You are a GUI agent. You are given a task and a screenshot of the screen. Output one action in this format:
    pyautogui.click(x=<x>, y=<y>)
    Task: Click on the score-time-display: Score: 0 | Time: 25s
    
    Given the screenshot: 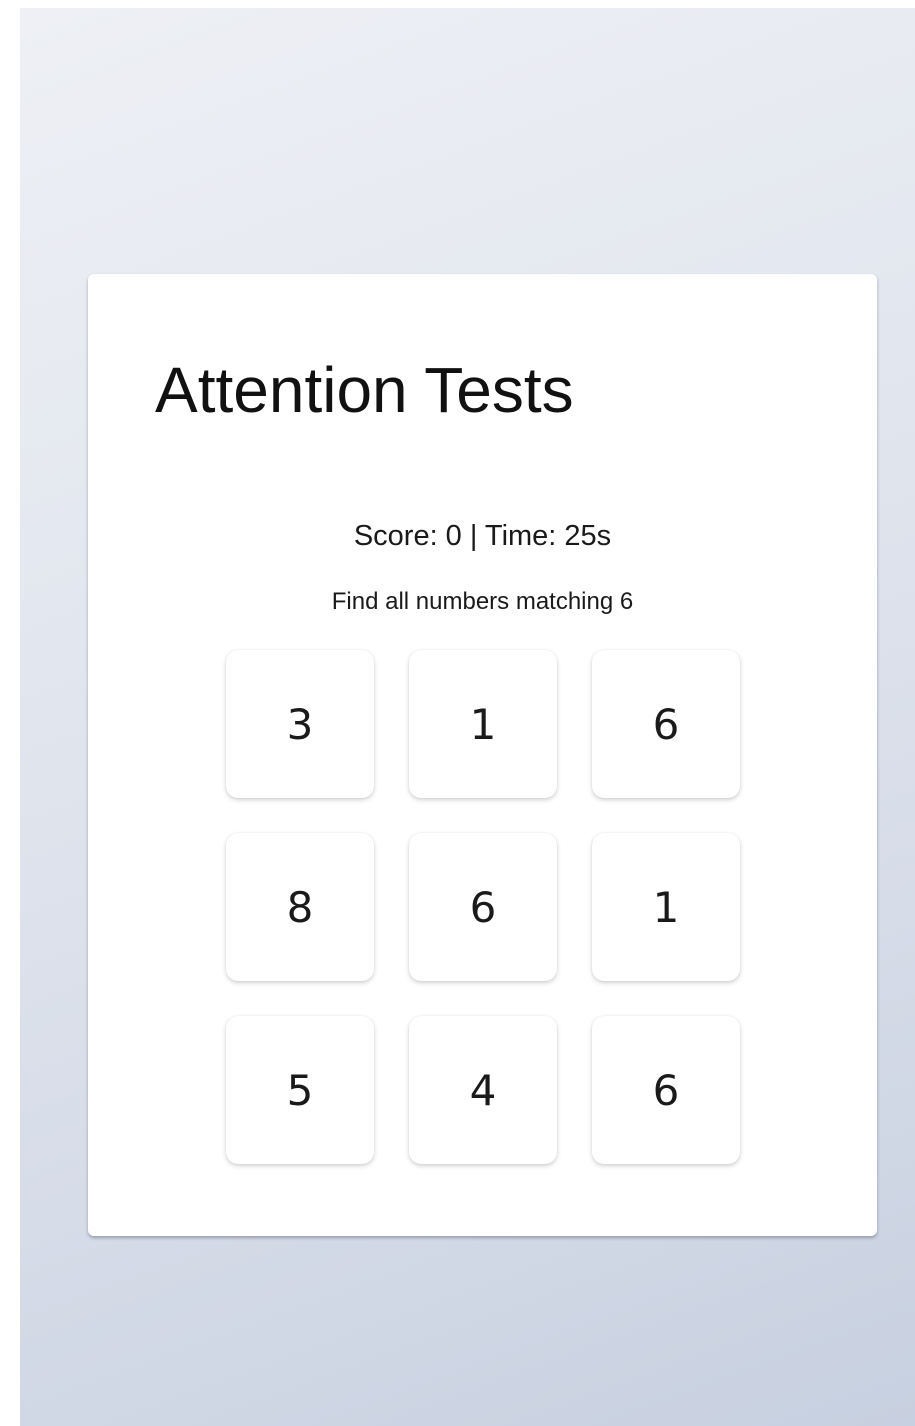 What is the action you would take?
    pyautogui.click(x=482, y=536)
    